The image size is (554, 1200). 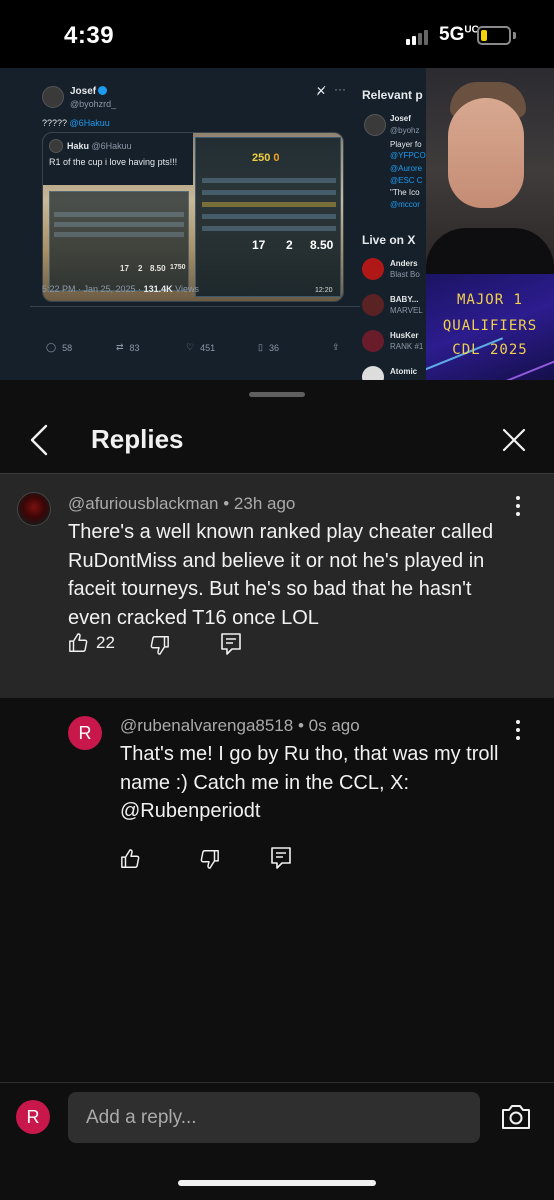 I want to click on tweet-actions: ◯ 58 ⇄ 83 ♡ 451 ▯ 36 ⇪, so click(x=193, y=347).